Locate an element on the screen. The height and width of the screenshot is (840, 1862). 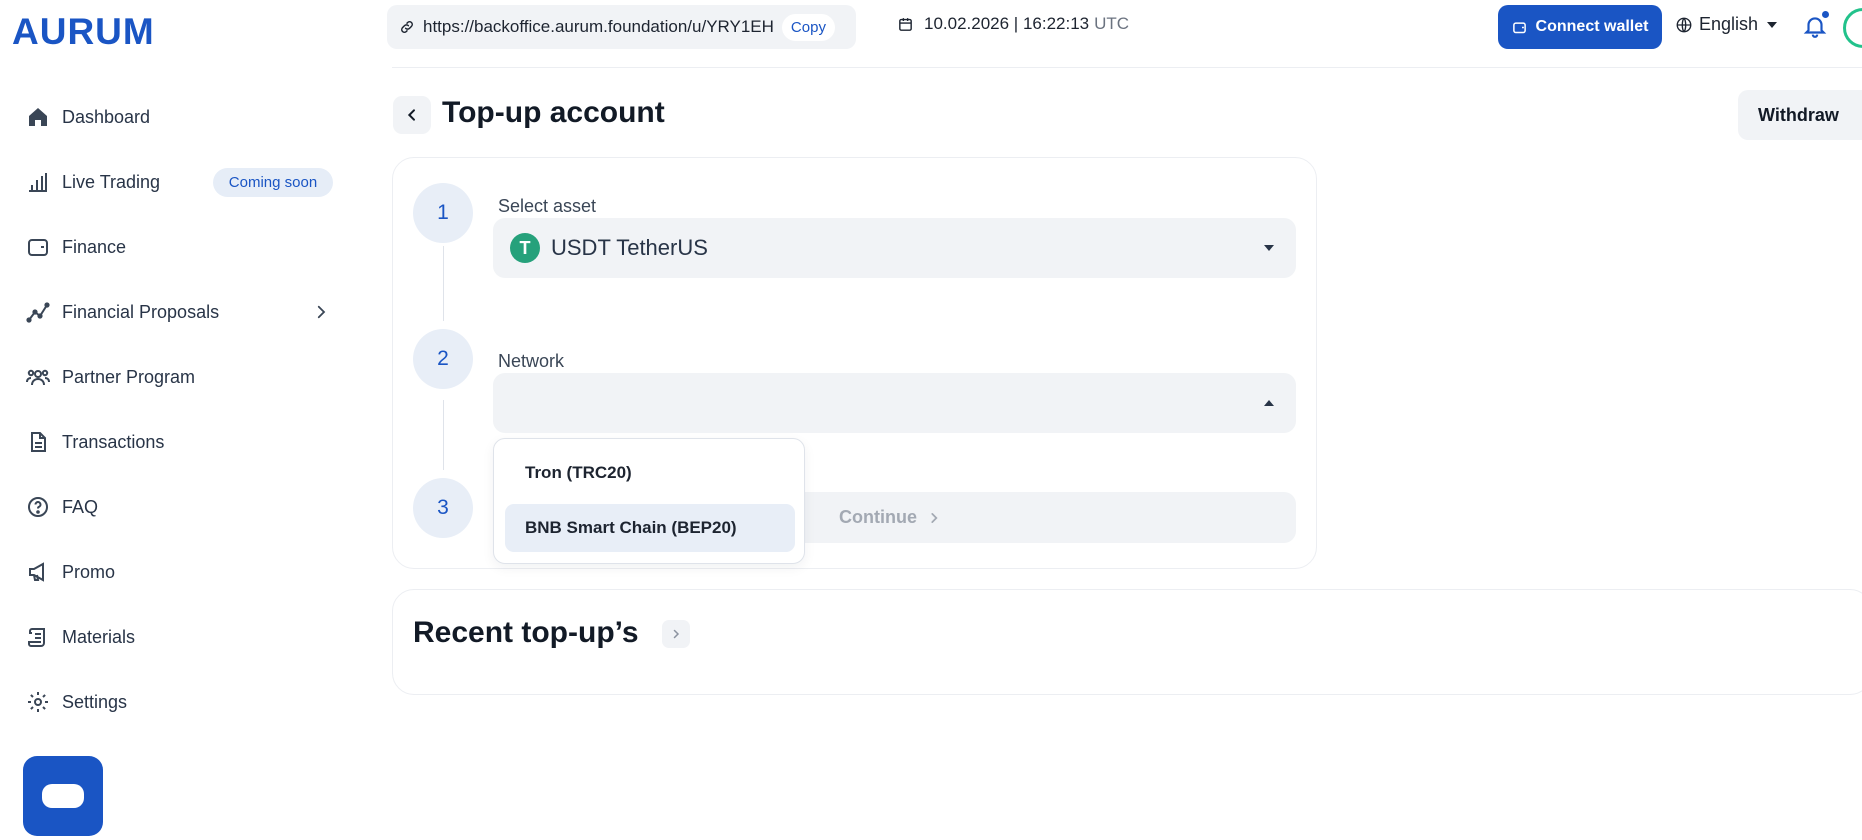
support-chat-button is located at coordinates (63, 796).